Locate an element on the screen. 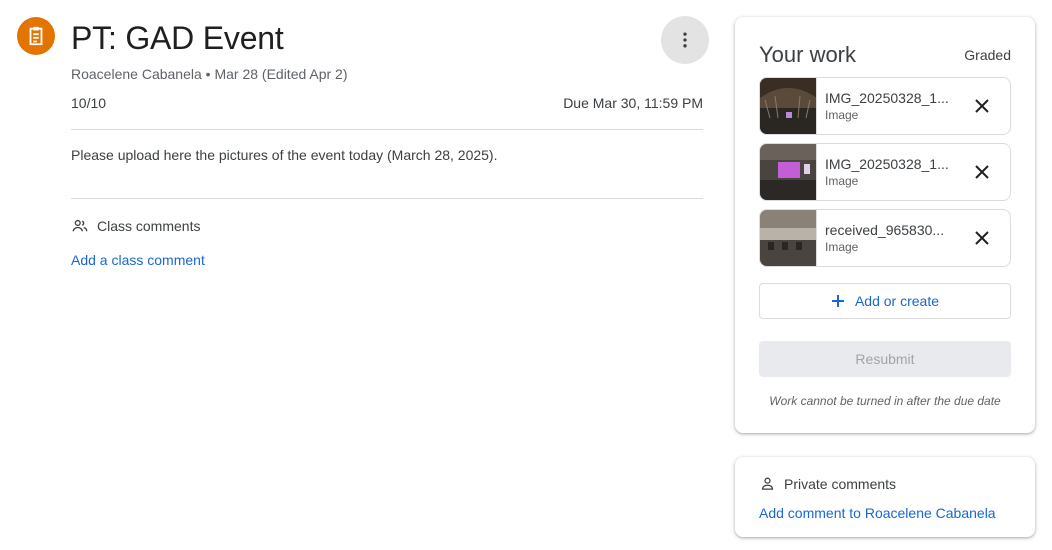 This screenshot has width=1052, height=550. class-comments-header: Class comments is located at coordinates (135, 226).